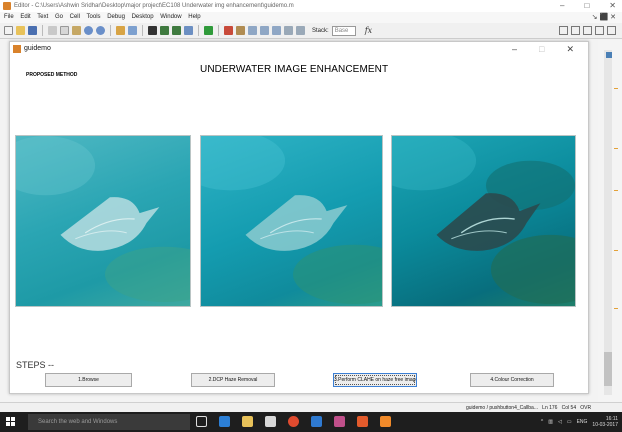 The width and height of the screenshot is (622, 432). What do you see at coordinates (586, 408) in the screenshot?
I see `status-ovr: OVR` at bounding box center [586, 408].